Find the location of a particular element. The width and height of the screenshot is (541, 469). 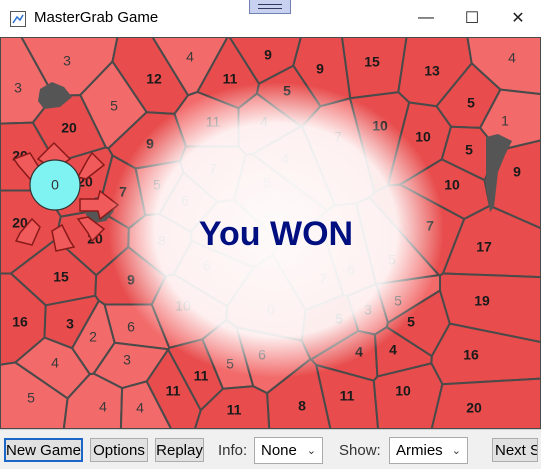

info-select: None ⌄ is located at coordinates (288, 450).